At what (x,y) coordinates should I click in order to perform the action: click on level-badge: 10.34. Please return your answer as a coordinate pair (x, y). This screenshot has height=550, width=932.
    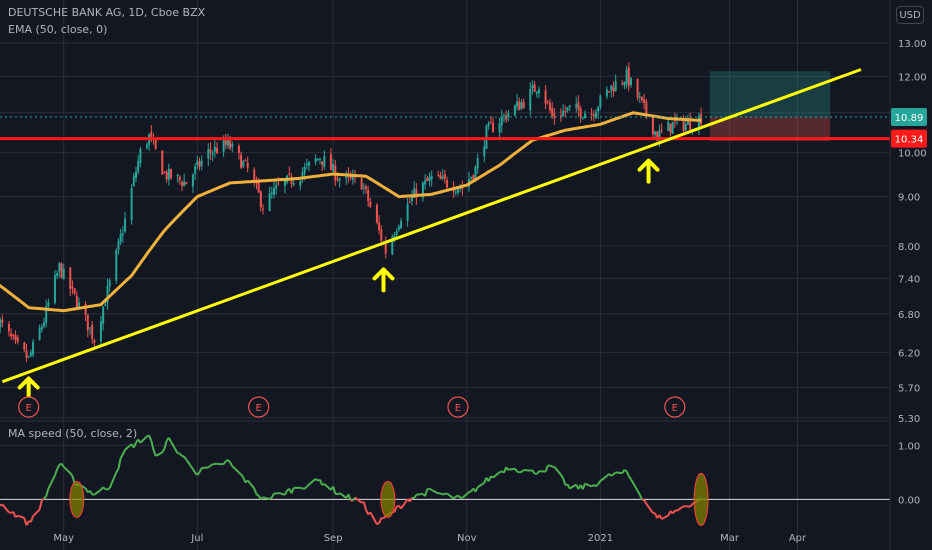
    Looking at the image, I should click on (909, 138).